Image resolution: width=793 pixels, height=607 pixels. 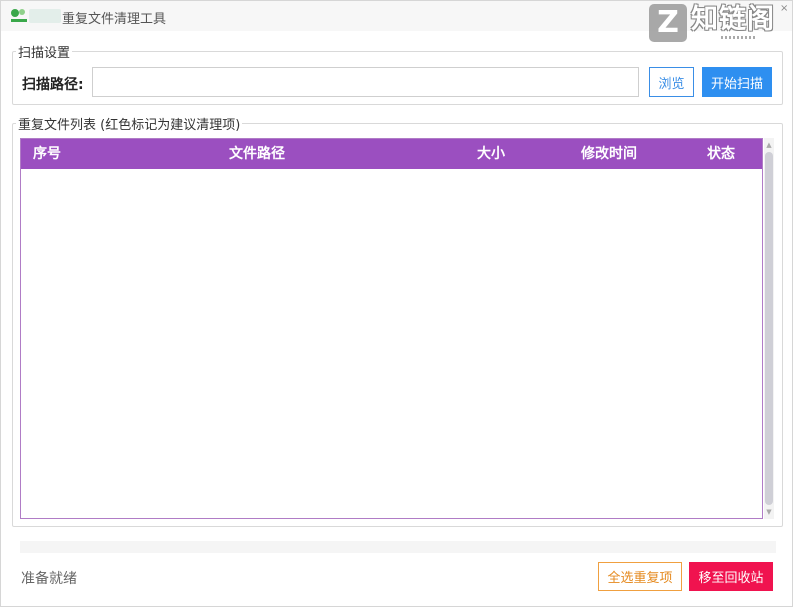 I want to click on watermark-letter: Z, so click(x=668, y=22).